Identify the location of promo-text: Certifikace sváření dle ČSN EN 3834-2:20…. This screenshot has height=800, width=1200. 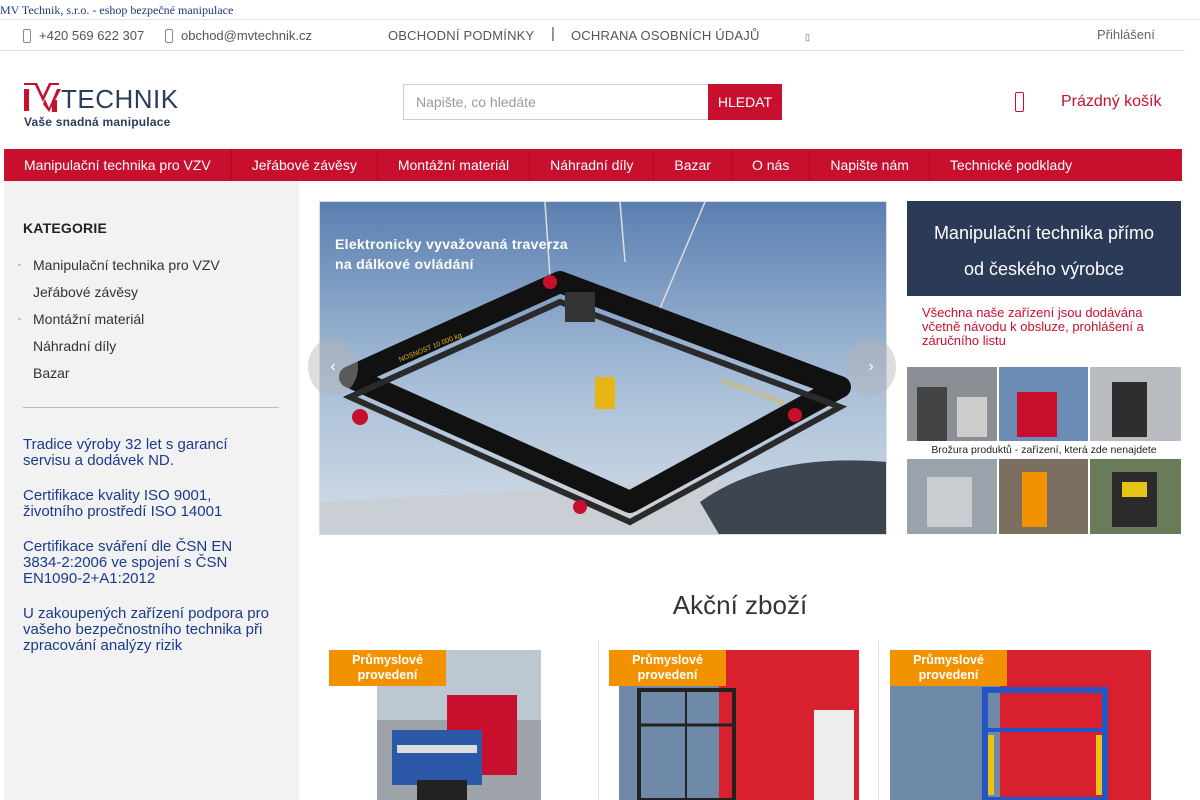
(128, 562).